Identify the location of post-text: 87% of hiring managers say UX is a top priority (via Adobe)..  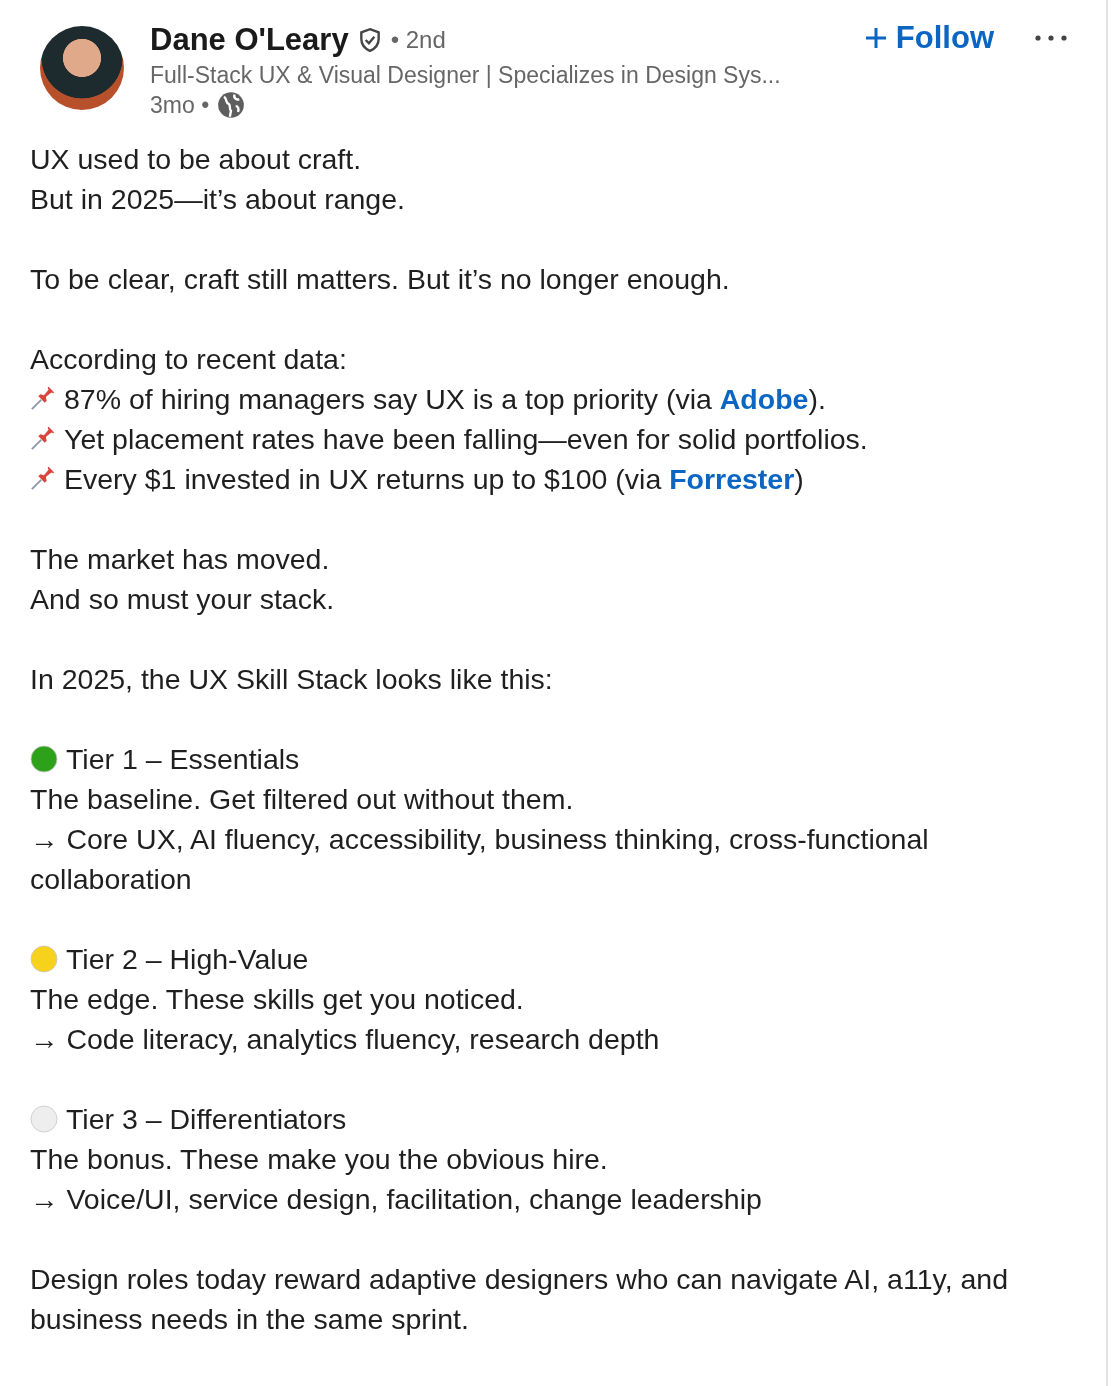
(445, 399).